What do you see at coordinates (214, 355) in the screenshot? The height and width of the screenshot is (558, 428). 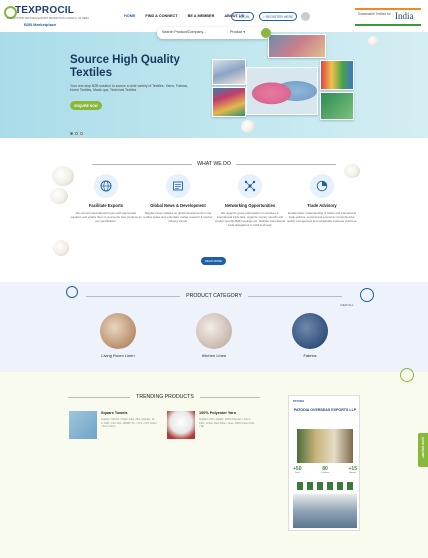 I see `category-label: Kitchen Linen` at bounding box center [214, 355].